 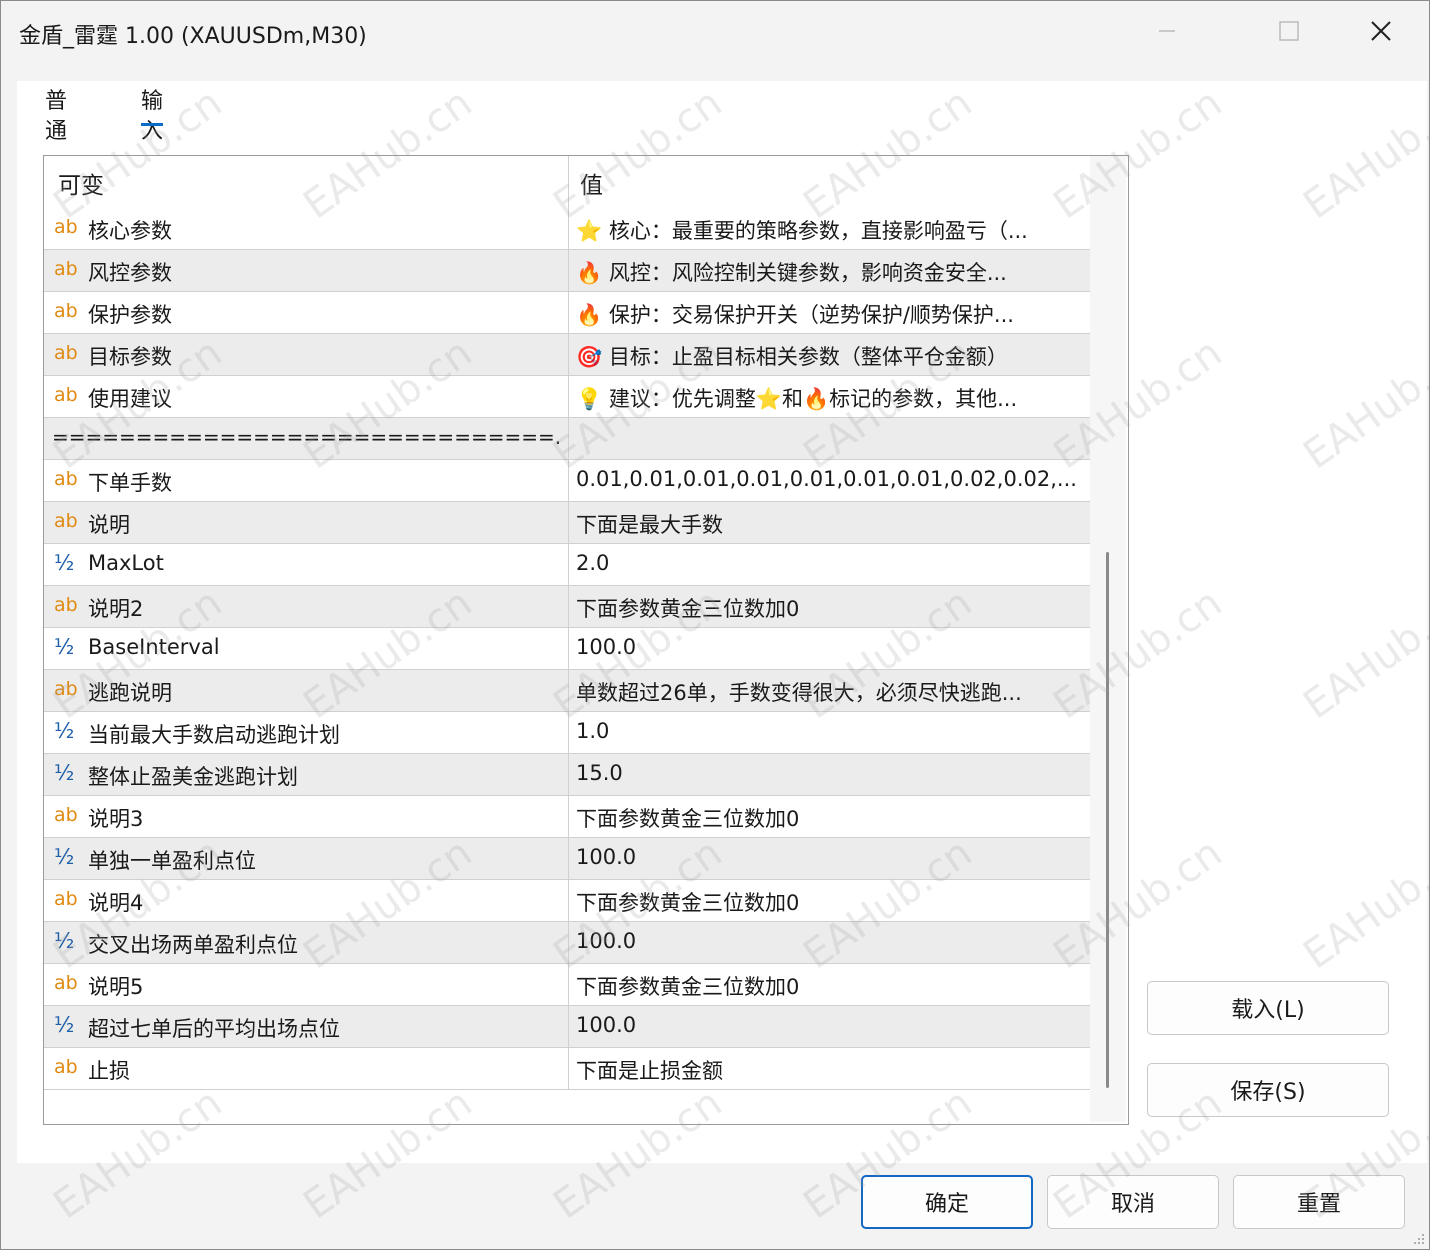 I want to click on table-row: ½ 单独一单盈利点位 100.0, so click(x=567, y=859).